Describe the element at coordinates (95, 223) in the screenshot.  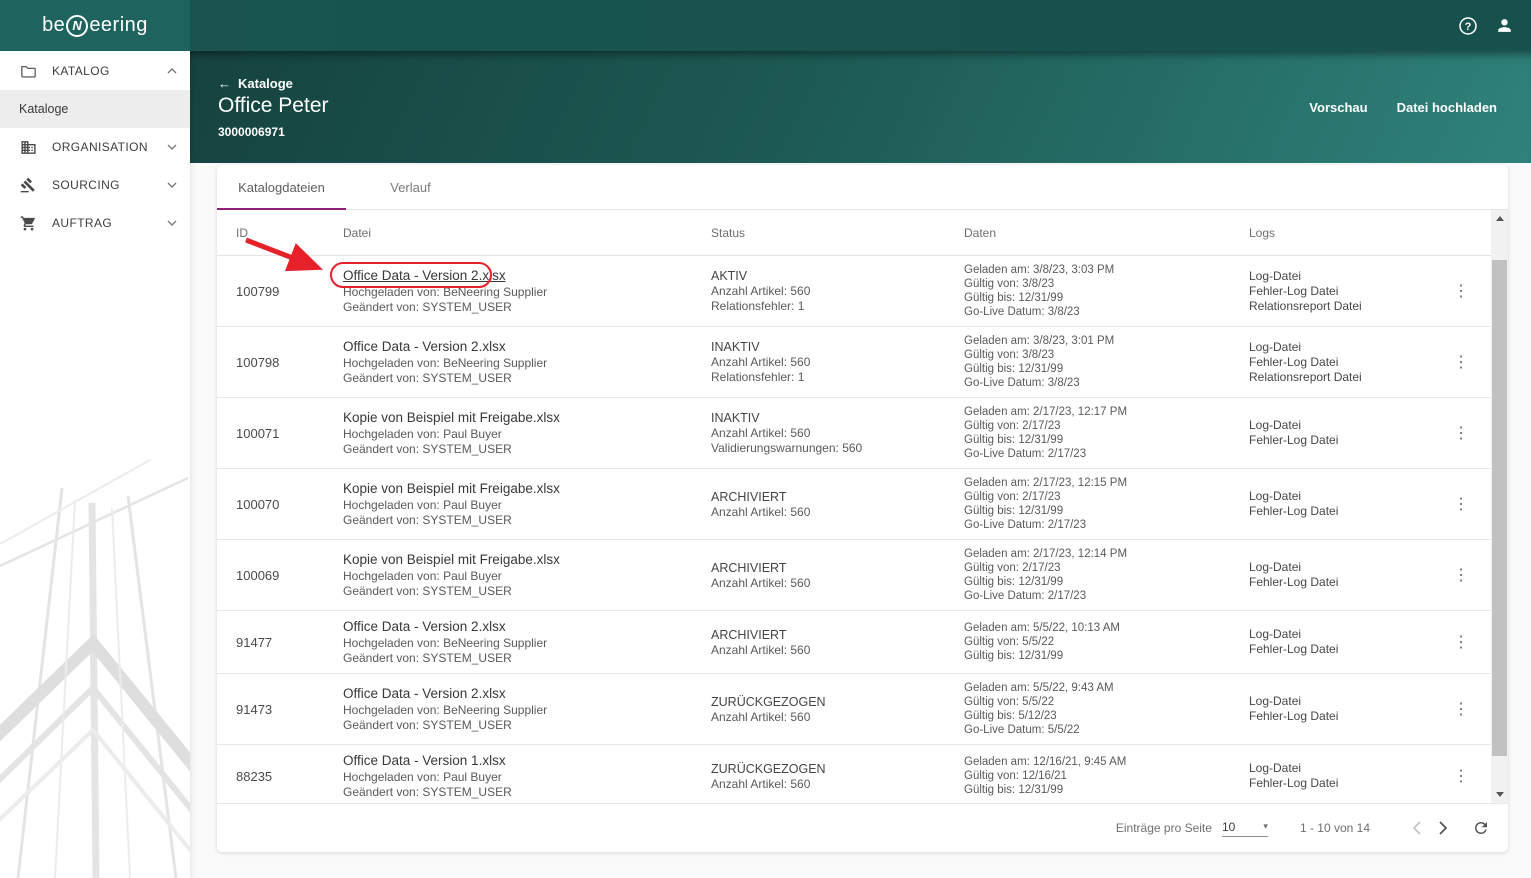
I see `sidebar-item-auftrag: AUFTRAG` at that location.